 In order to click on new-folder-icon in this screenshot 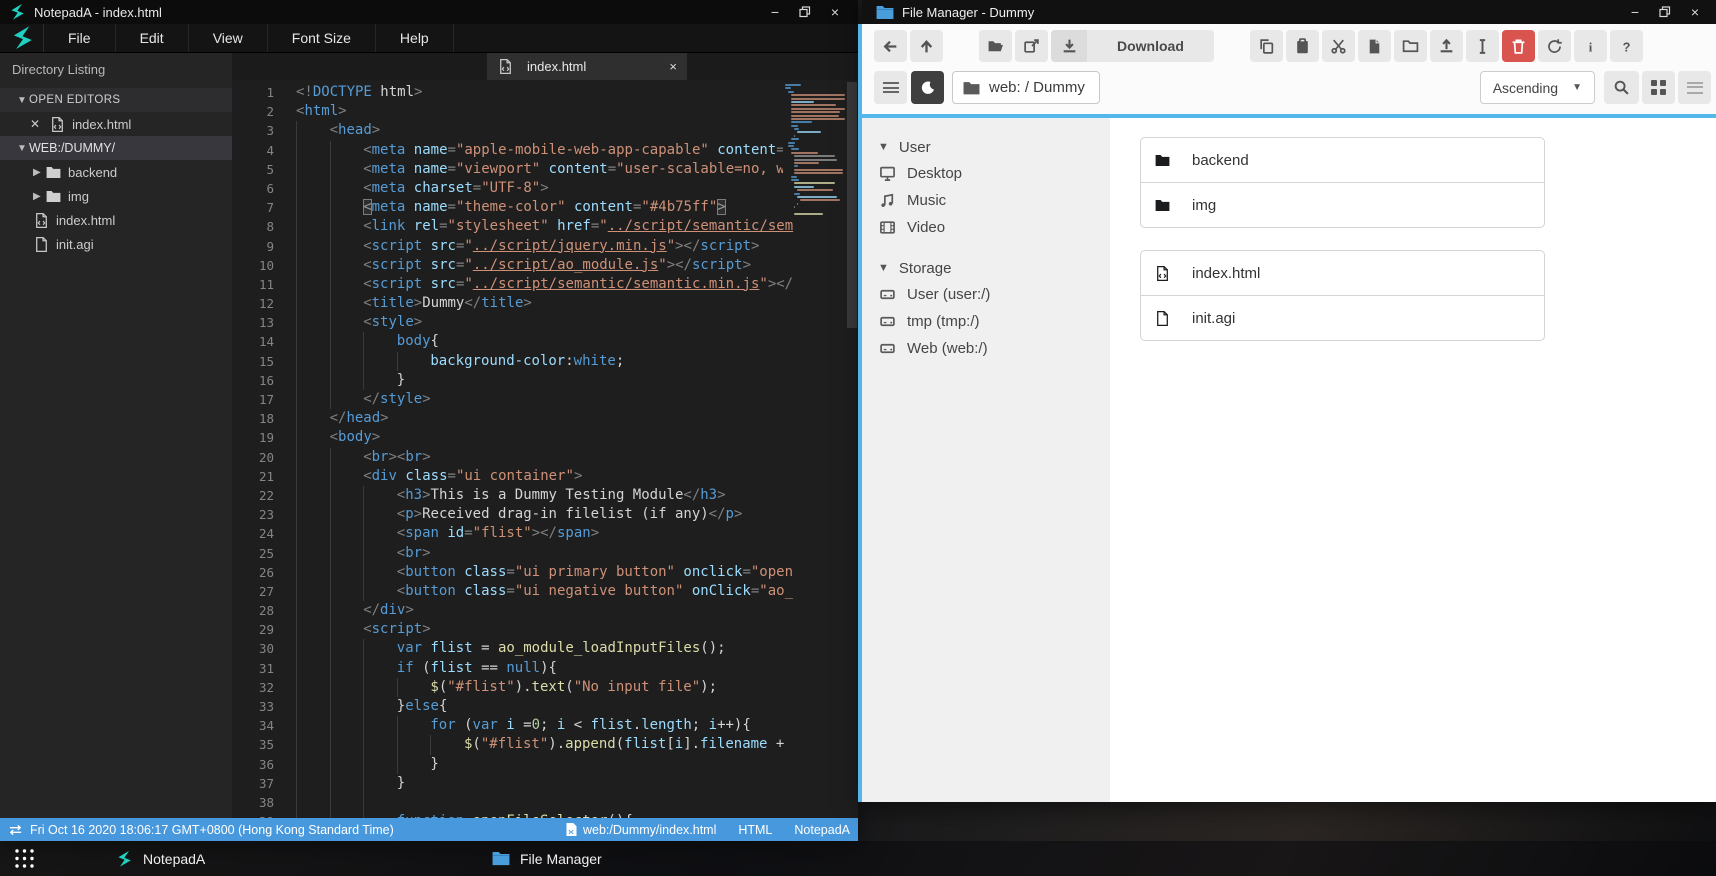, I will do `click(1410, 46)`.